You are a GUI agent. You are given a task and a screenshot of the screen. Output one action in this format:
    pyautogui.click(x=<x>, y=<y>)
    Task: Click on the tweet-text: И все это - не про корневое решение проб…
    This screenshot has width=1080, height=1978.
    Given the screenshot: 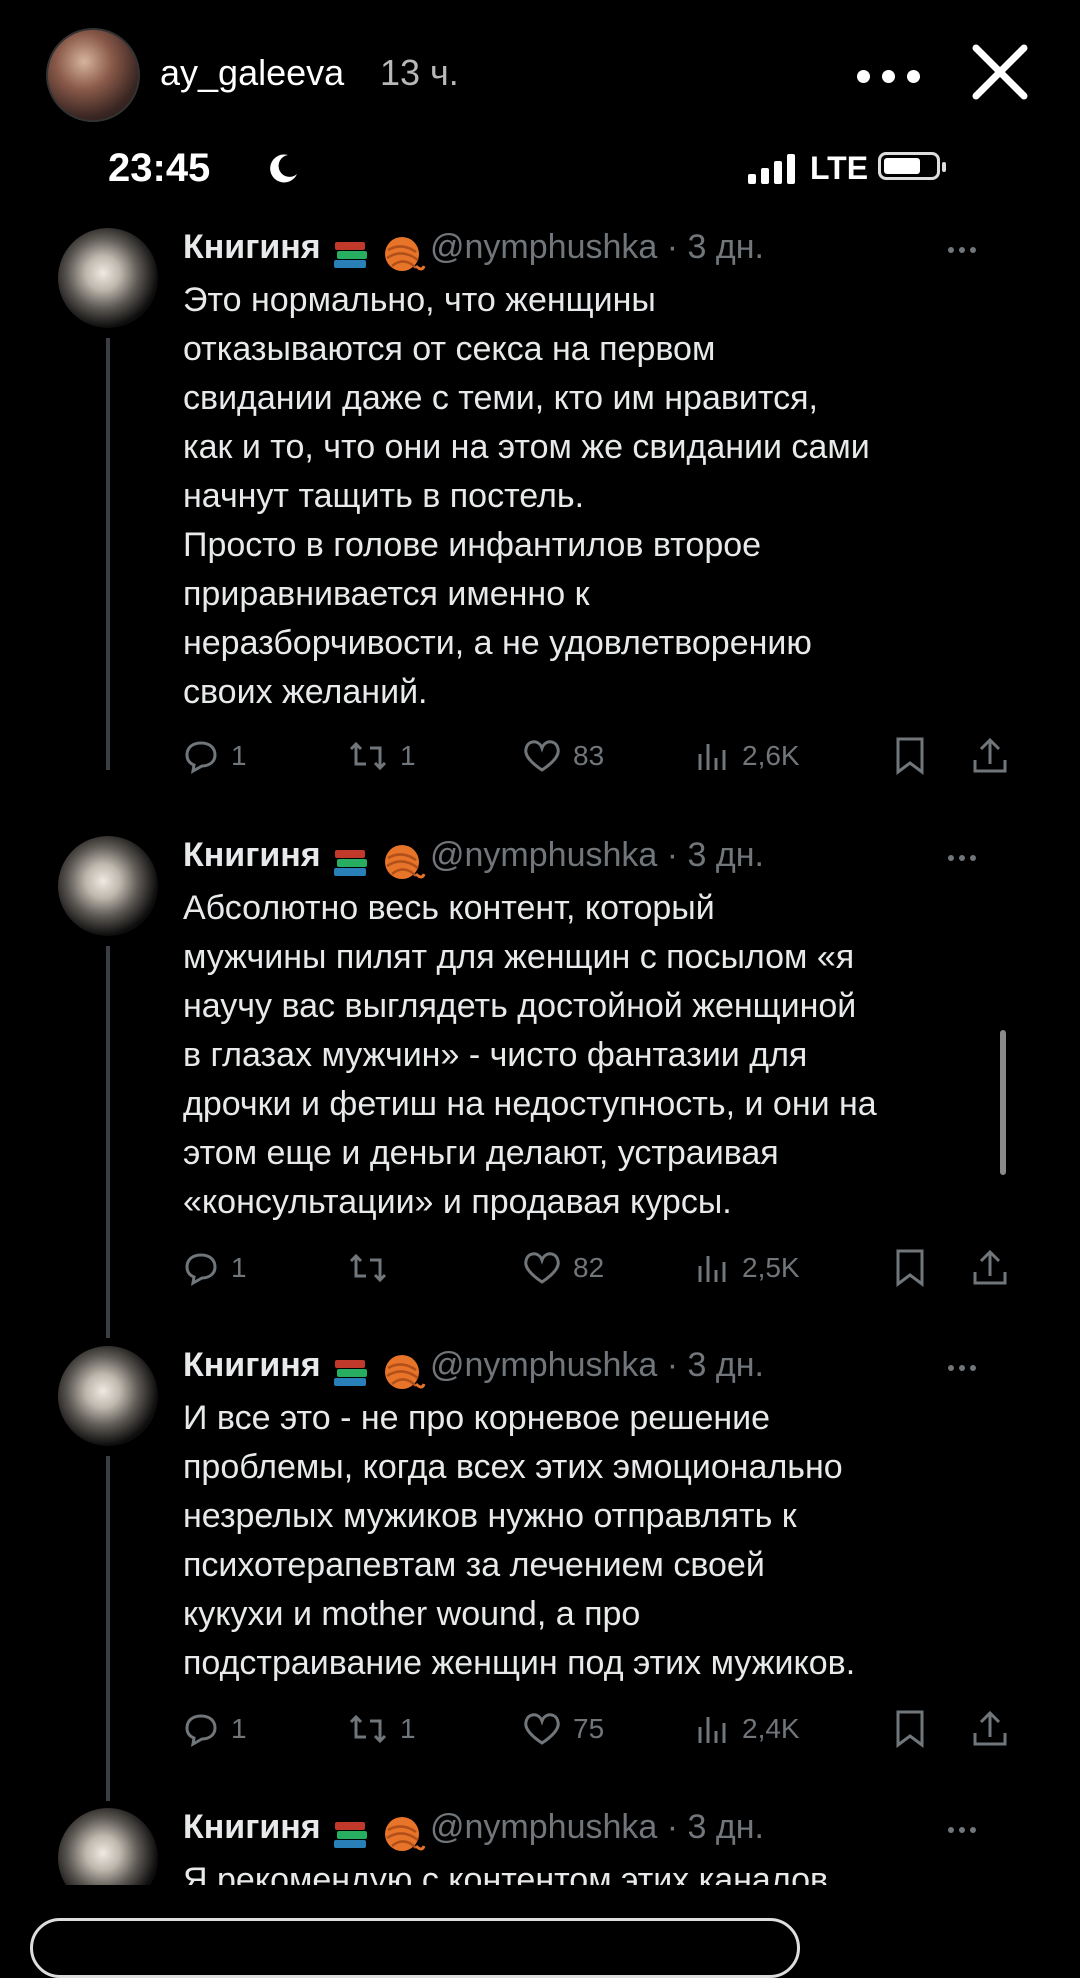 What is the action you would take?
    pyautogui.click(x=519, y=1540)
    